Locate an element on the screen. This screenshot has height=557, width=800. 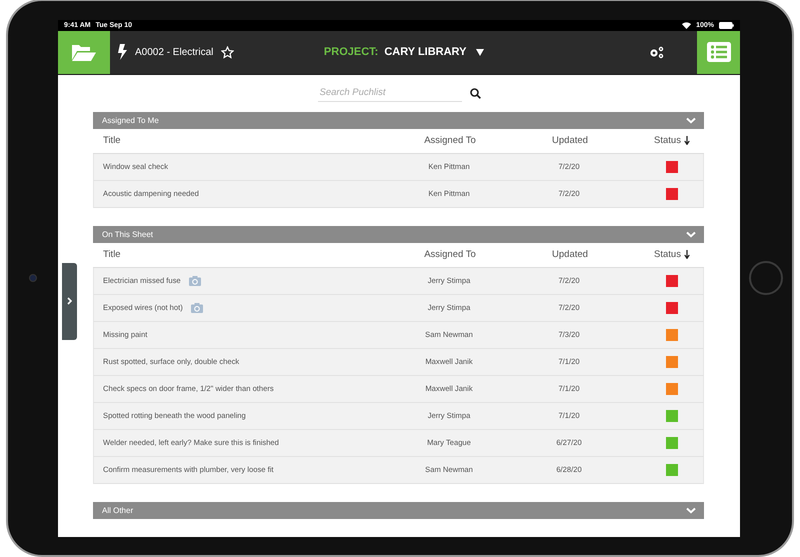
side-panel-tab is located at coordinates (69, 301).